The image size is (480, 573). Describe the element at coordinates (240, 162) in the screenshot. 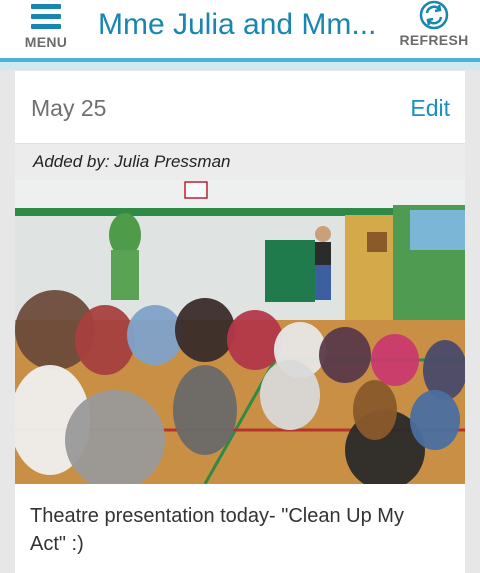

I see `added-by-bar: Added by: Julia Pressman` at that location.